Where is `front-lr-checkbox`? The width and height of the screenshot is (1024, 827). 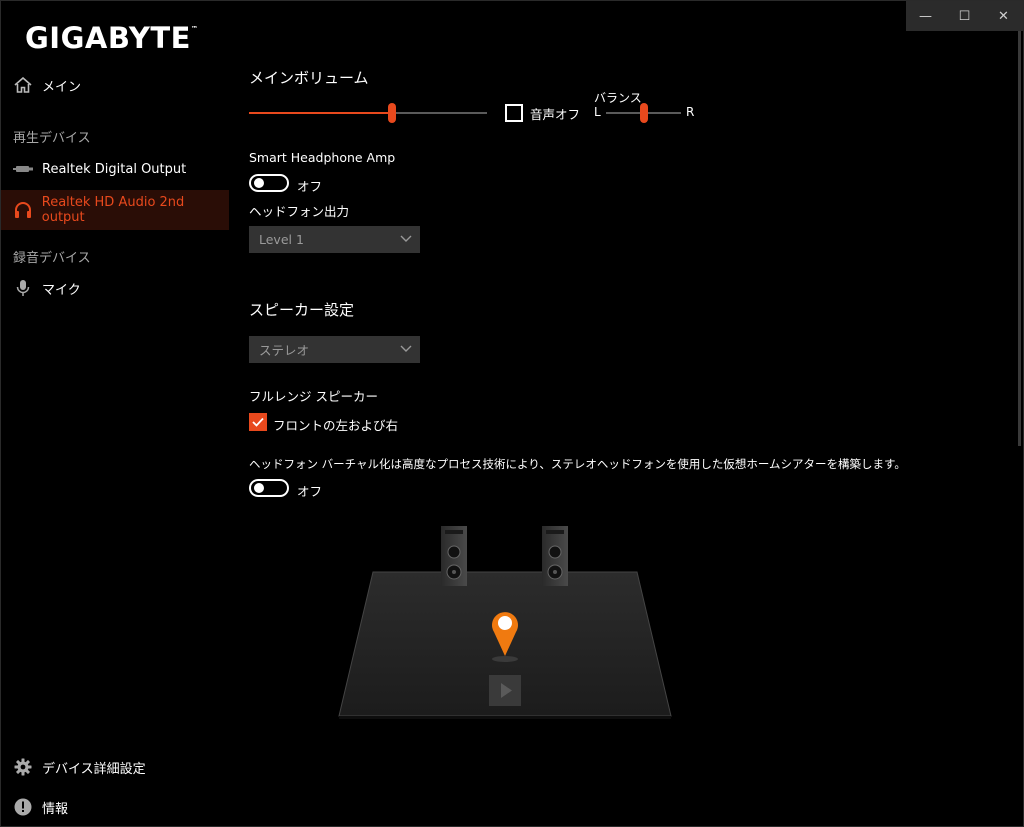
front-lr-checkbox is located at coordinates (258, 422).